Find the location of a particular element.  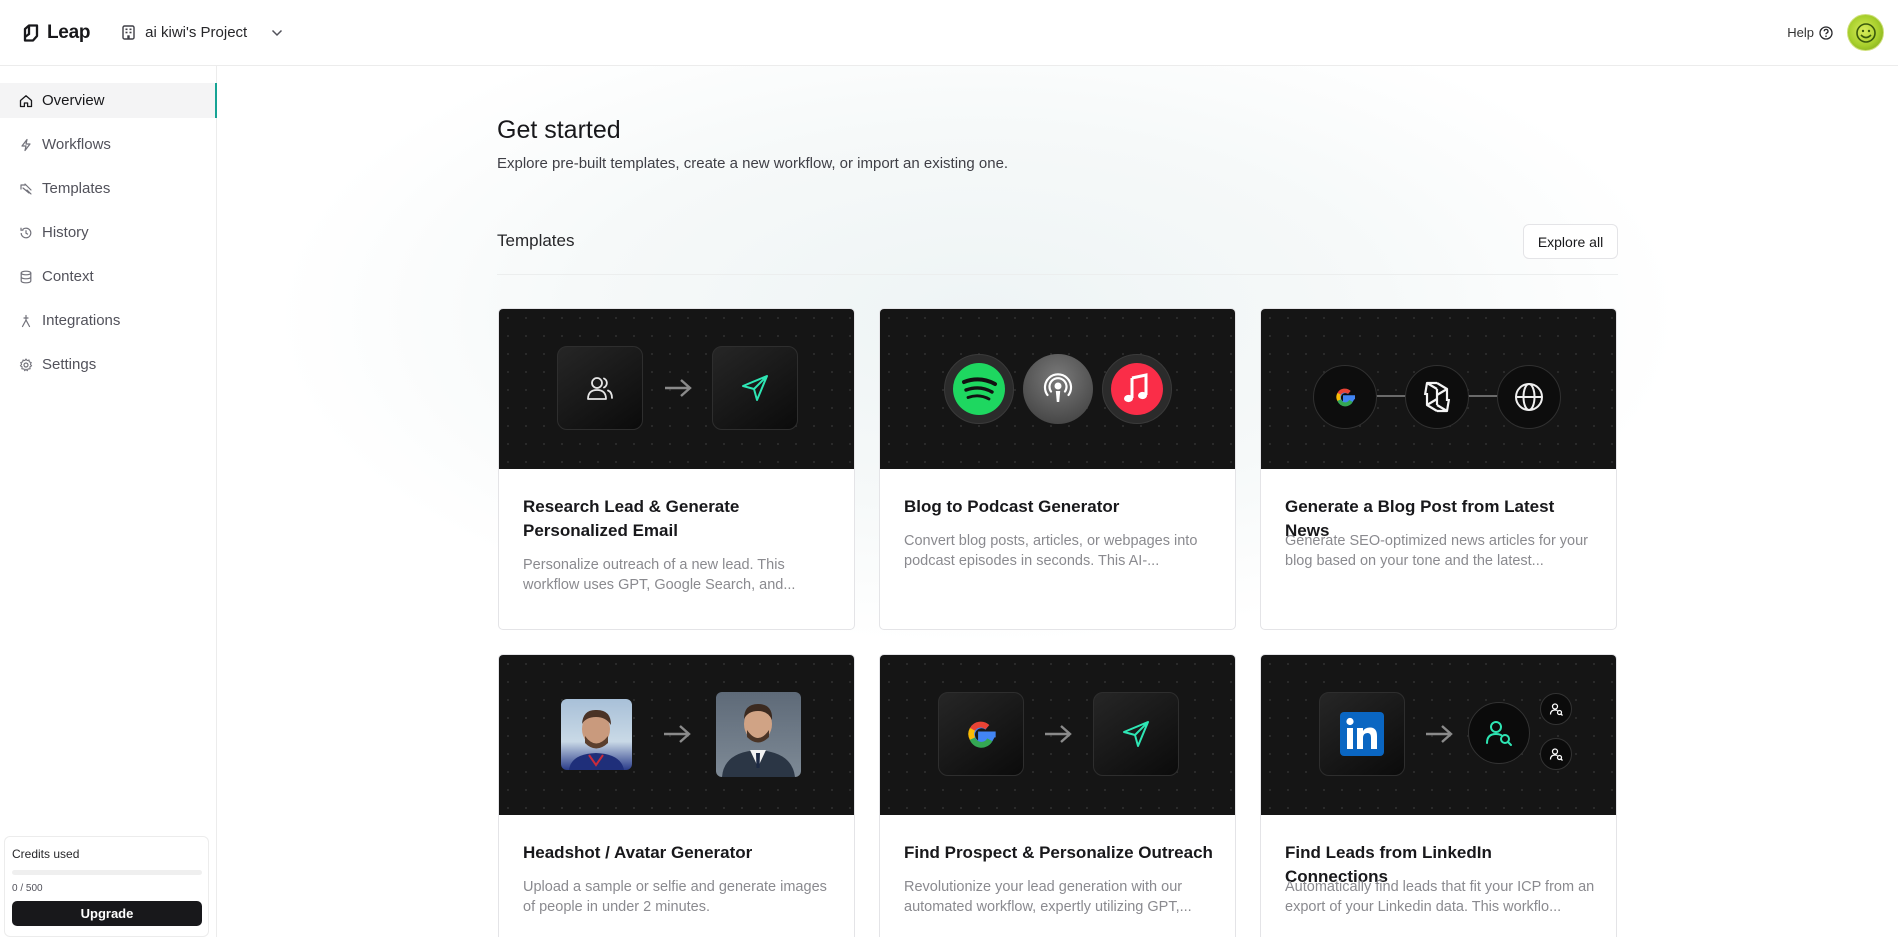

project-selector: ai kiwi's Project is located at coordinates (202, 32).